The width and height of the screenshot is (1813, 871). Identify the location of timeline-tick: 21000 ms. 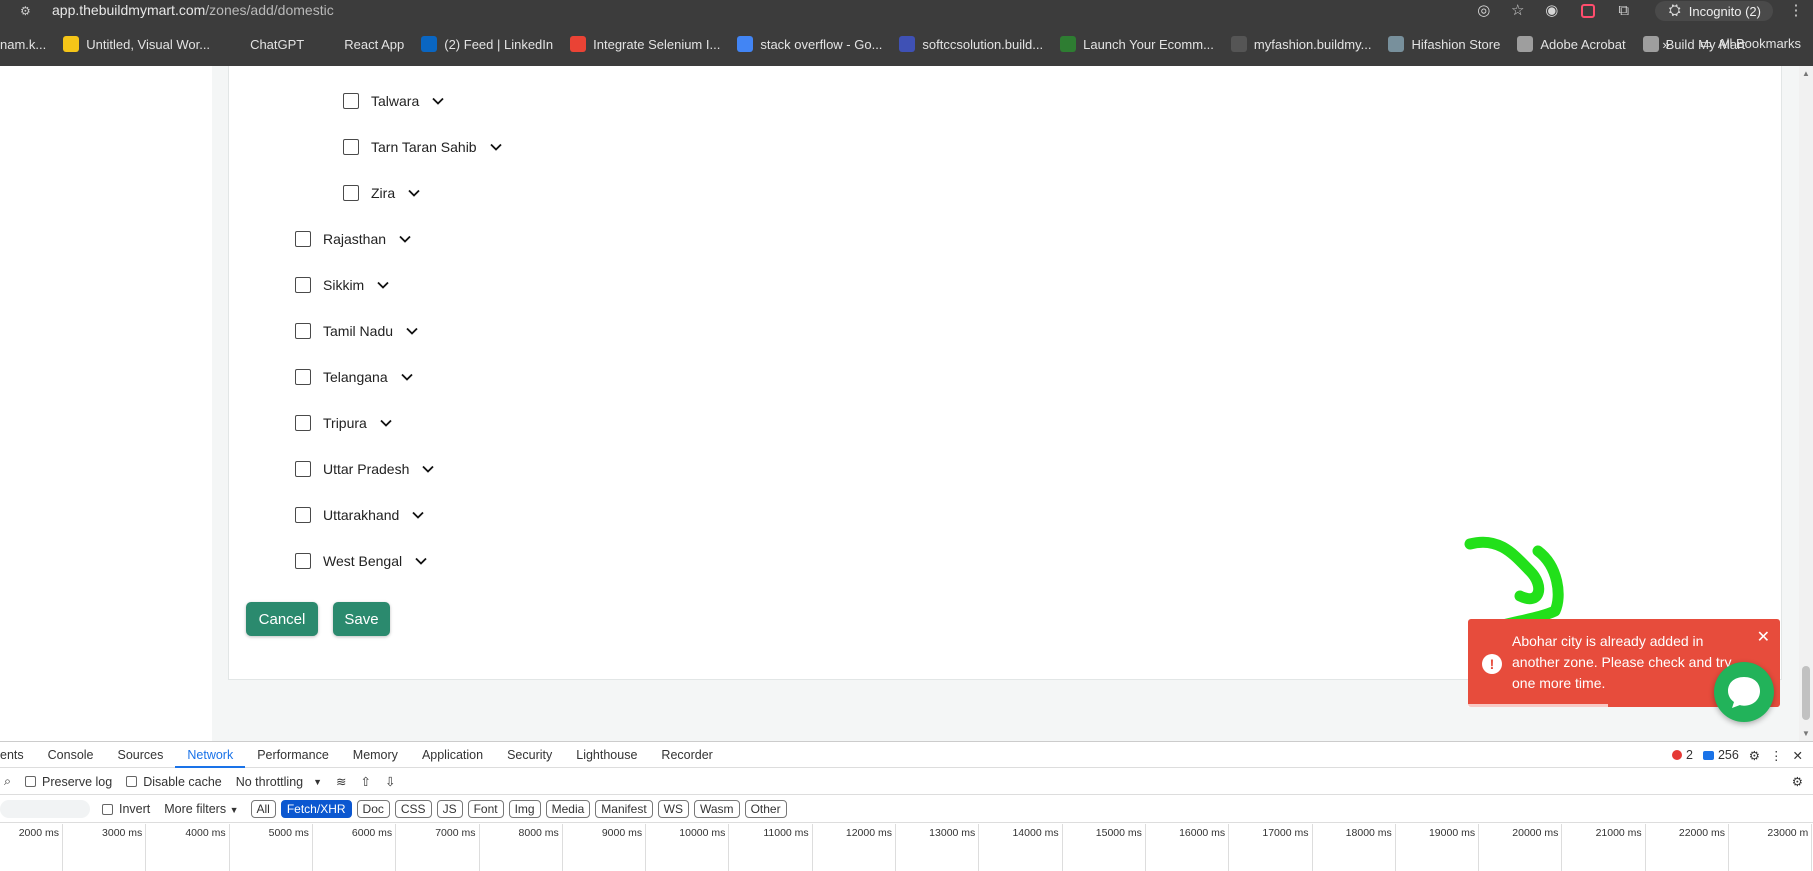
(1621, 847).